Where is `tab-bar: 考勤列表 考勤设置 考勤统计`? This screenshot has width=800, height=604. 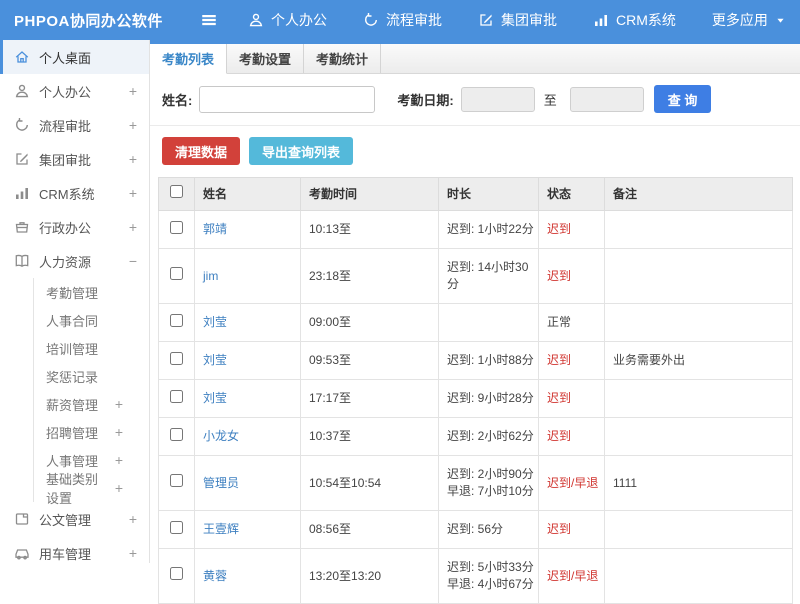 tab-bar: 考勤列表 考勤设置 考勤统计 is located at coordinates (475, 59).